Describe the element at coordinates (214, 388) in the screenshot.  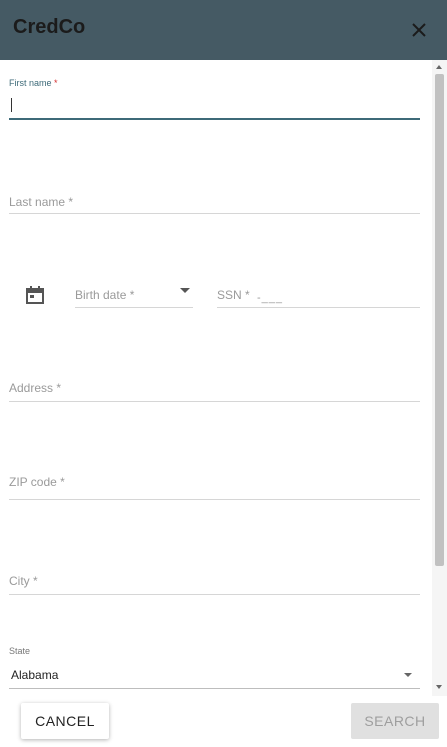
I see `address-field: Address *` at that location.